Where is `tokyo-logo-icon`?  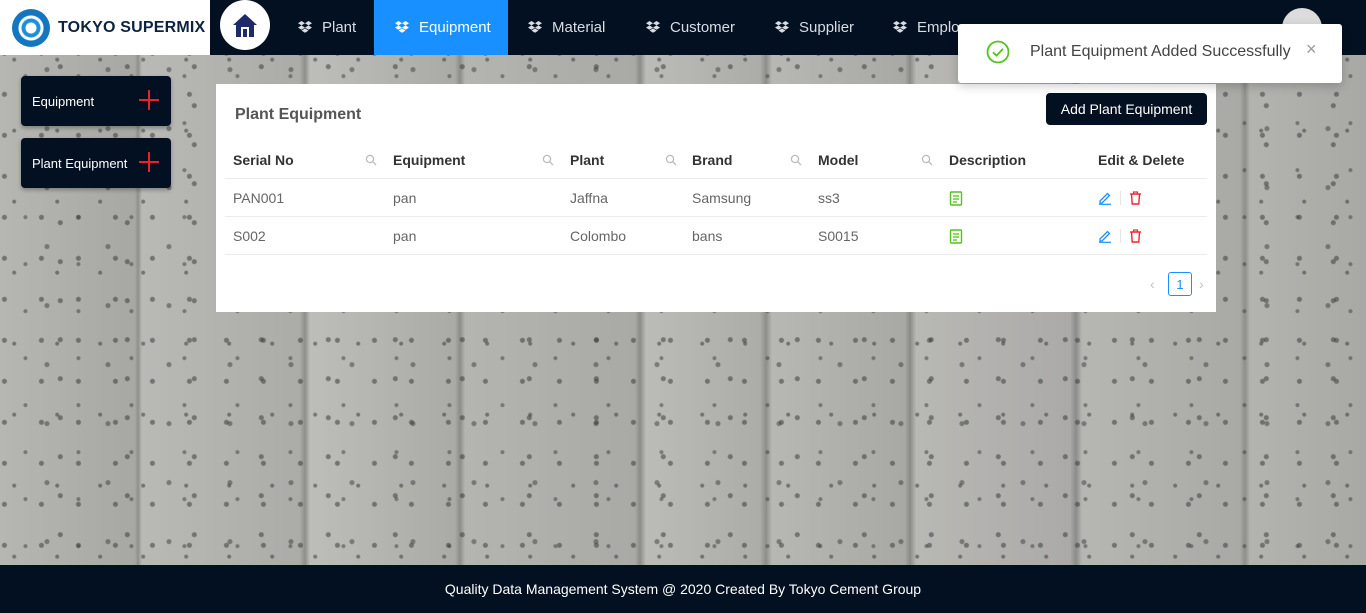 tokyo-logo-icon is located at coordinates (31, 27).